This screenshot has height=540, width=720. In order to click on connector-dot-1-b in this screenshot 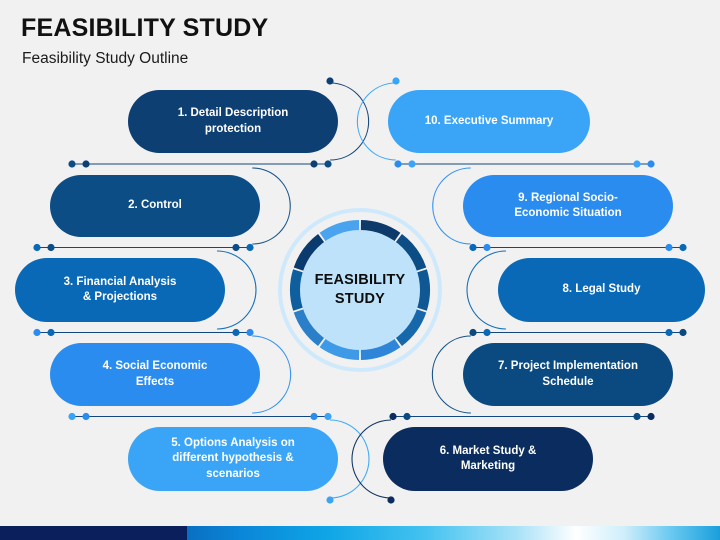, I will do `click(314, 164)`.